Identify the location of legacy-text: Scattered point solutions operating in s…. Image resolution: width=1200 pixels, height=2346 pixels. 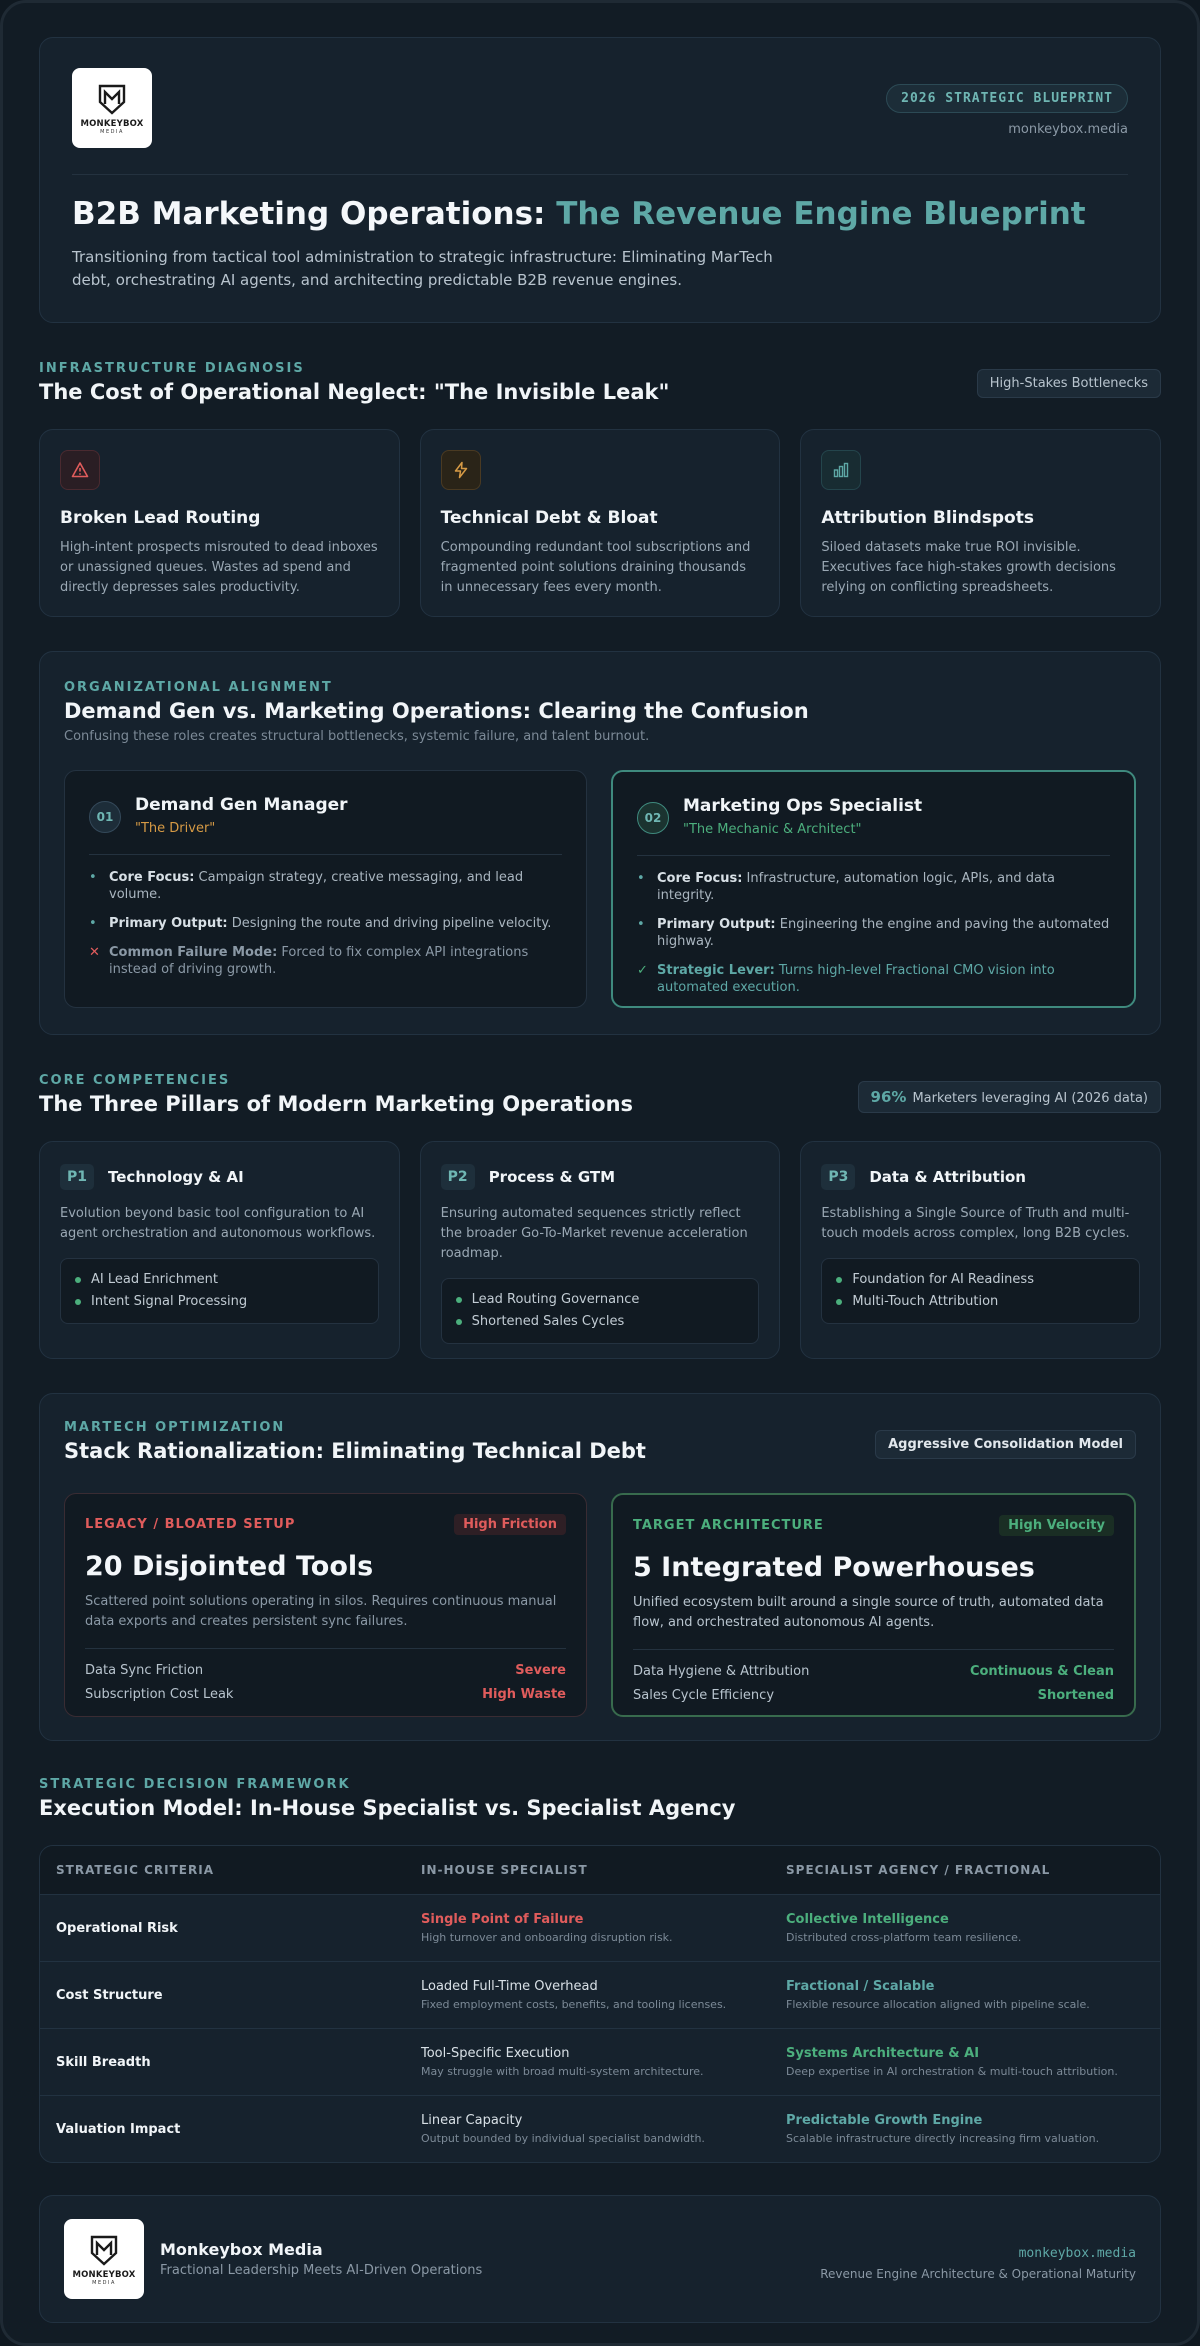
(321, 1611).